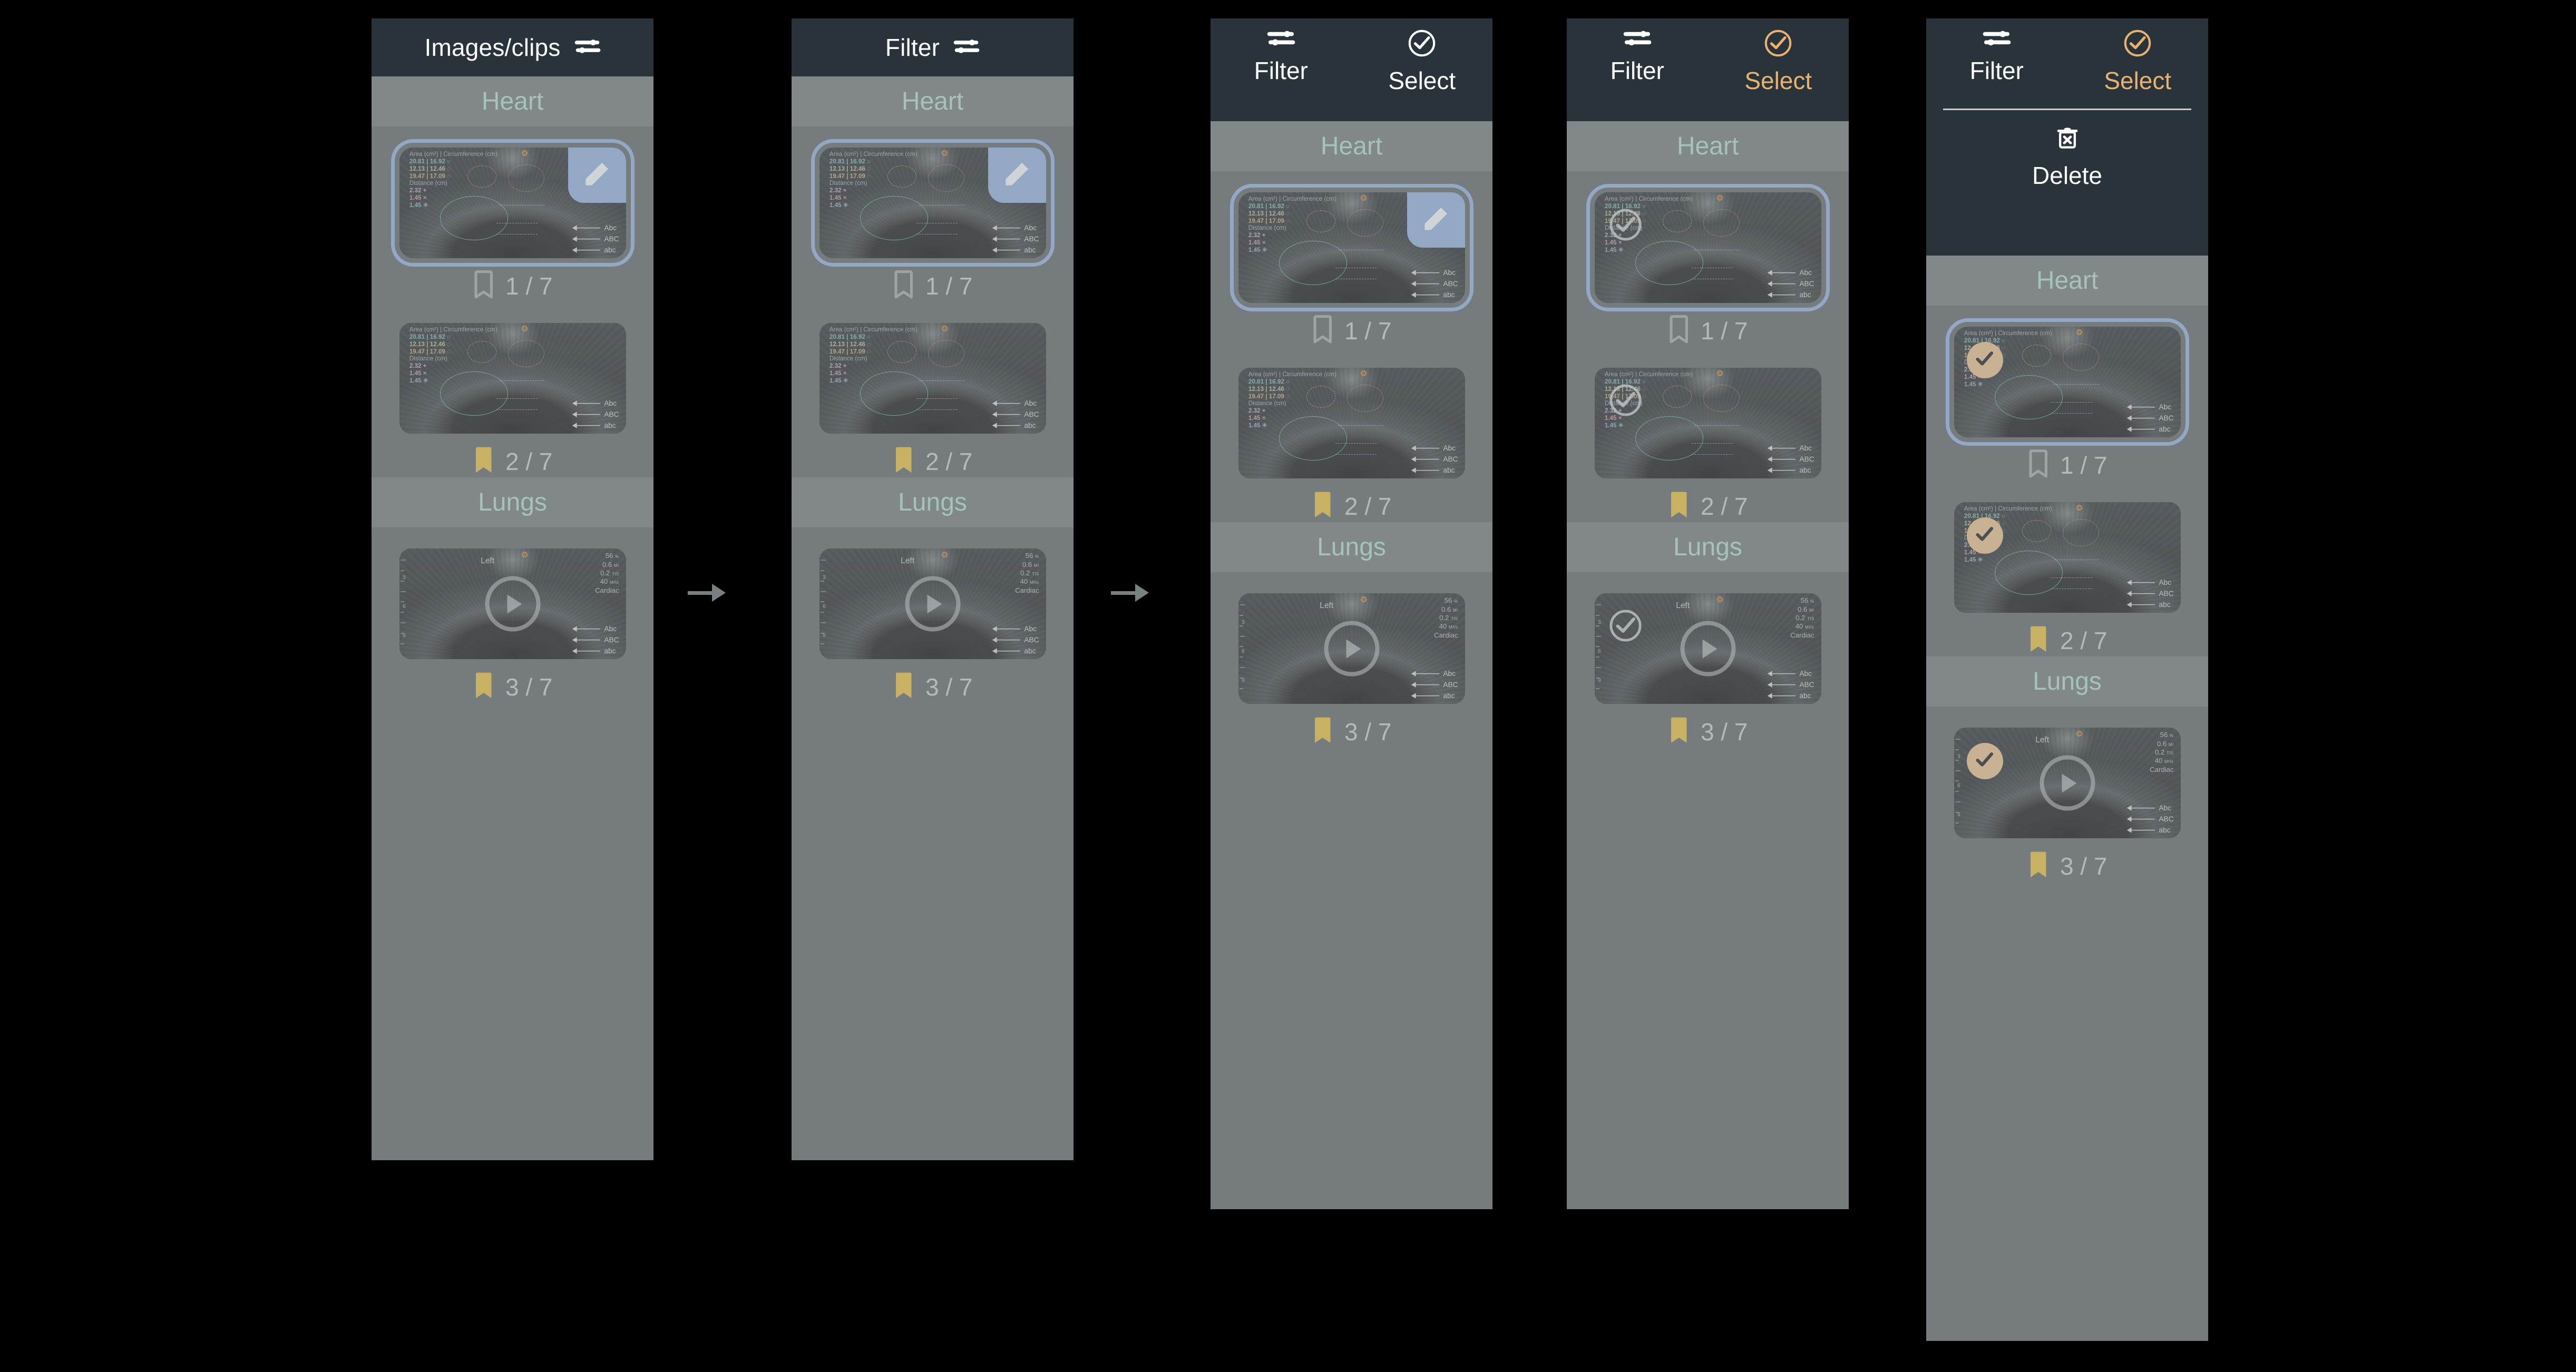 This screenshot has width=2576, height=1372. What do you see at coordinates (492, 47) in the screenshot?
I see `panel-title: Images/clips` at bounding box center [492, 47].